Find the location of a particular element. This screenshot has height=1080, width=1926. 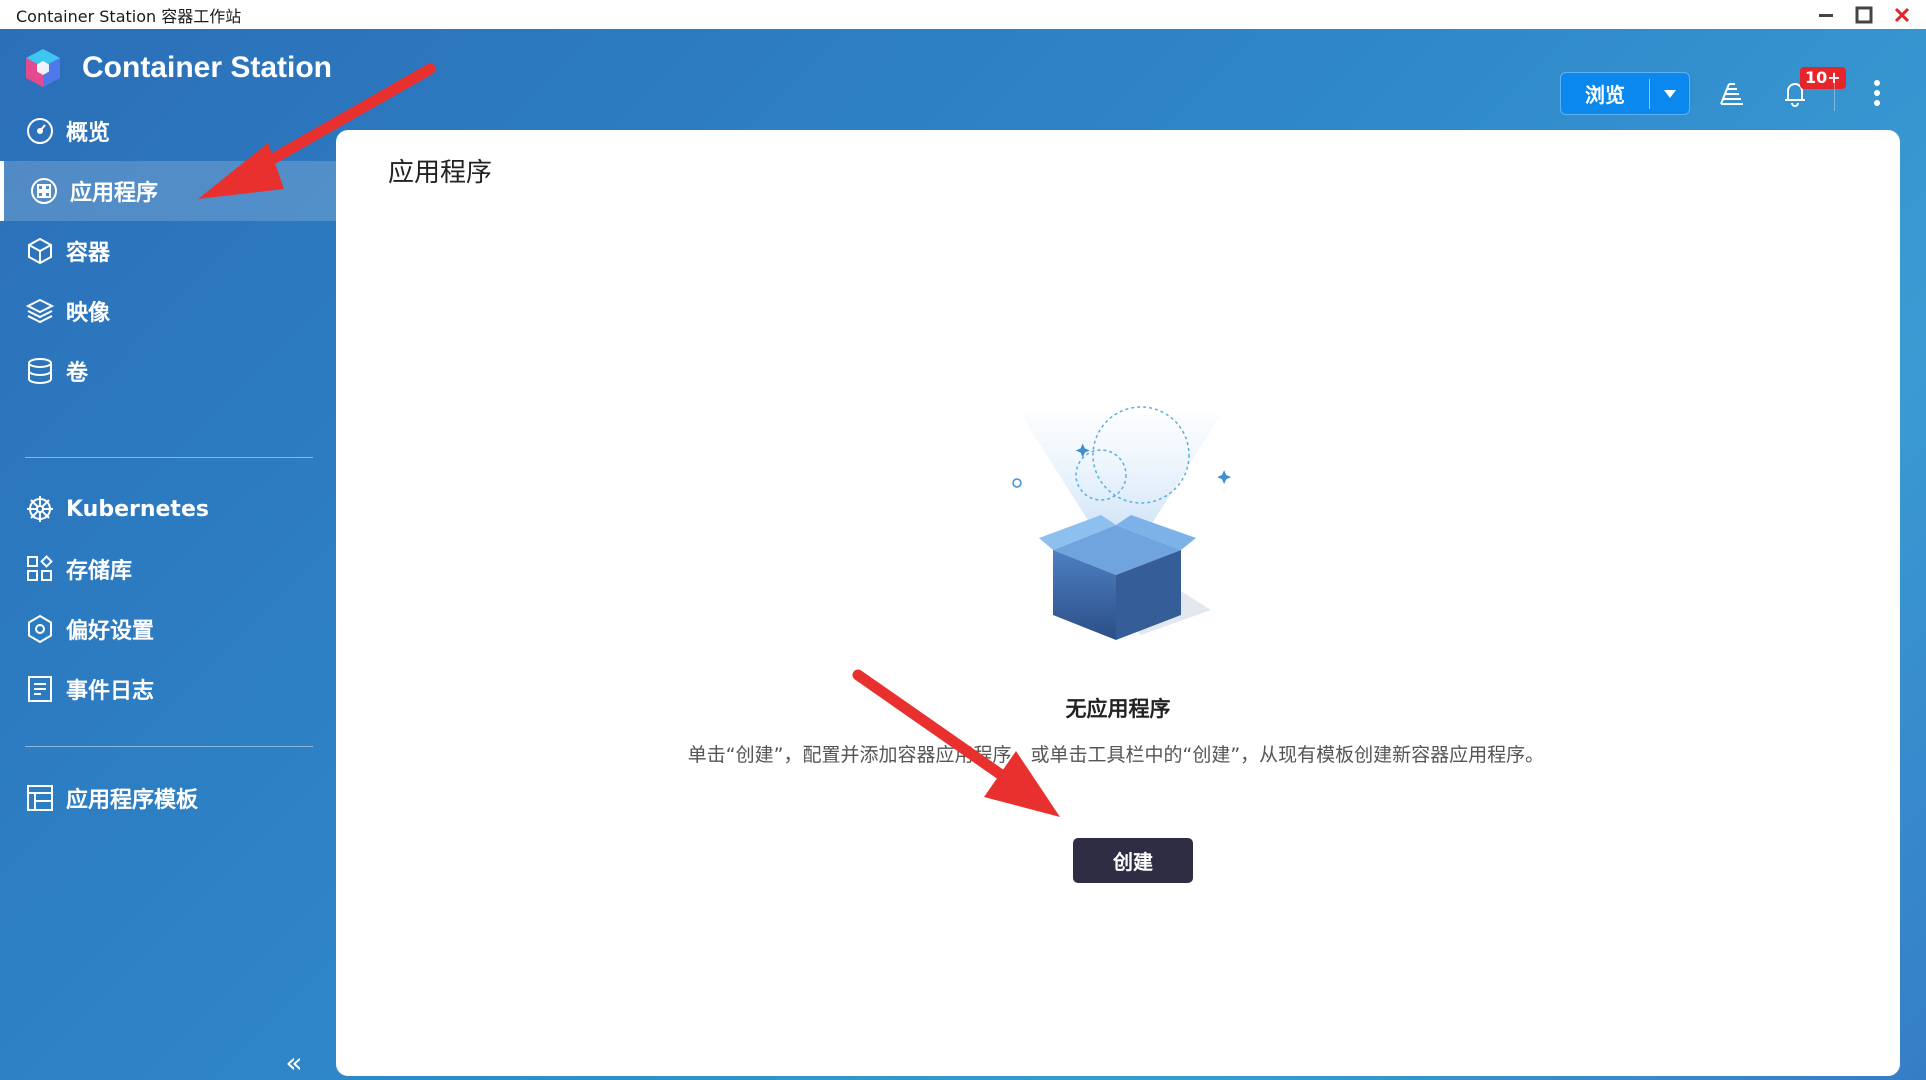

notification-badge: 10+ is located at coordinates (1823, 78).